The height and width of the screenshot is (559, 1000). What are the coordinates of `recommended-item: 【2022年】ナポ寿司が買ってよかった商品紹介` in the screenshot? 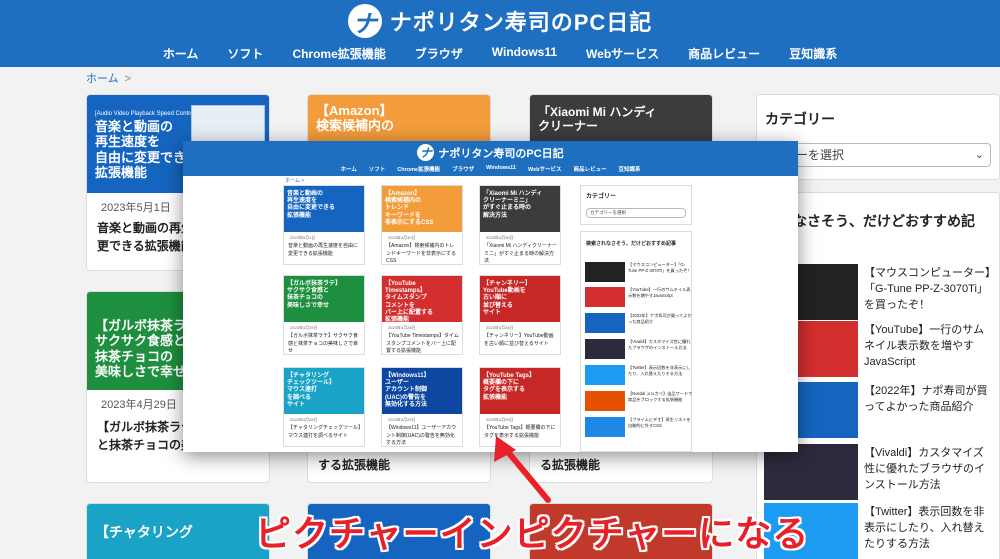 It's located at (882, 410).